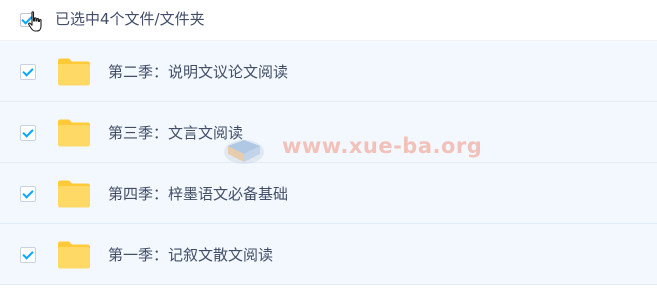 The height and width of the screenshot is (295, 657). I want to click on watermark-text: www.xue-ba.org, so click(382, 146).